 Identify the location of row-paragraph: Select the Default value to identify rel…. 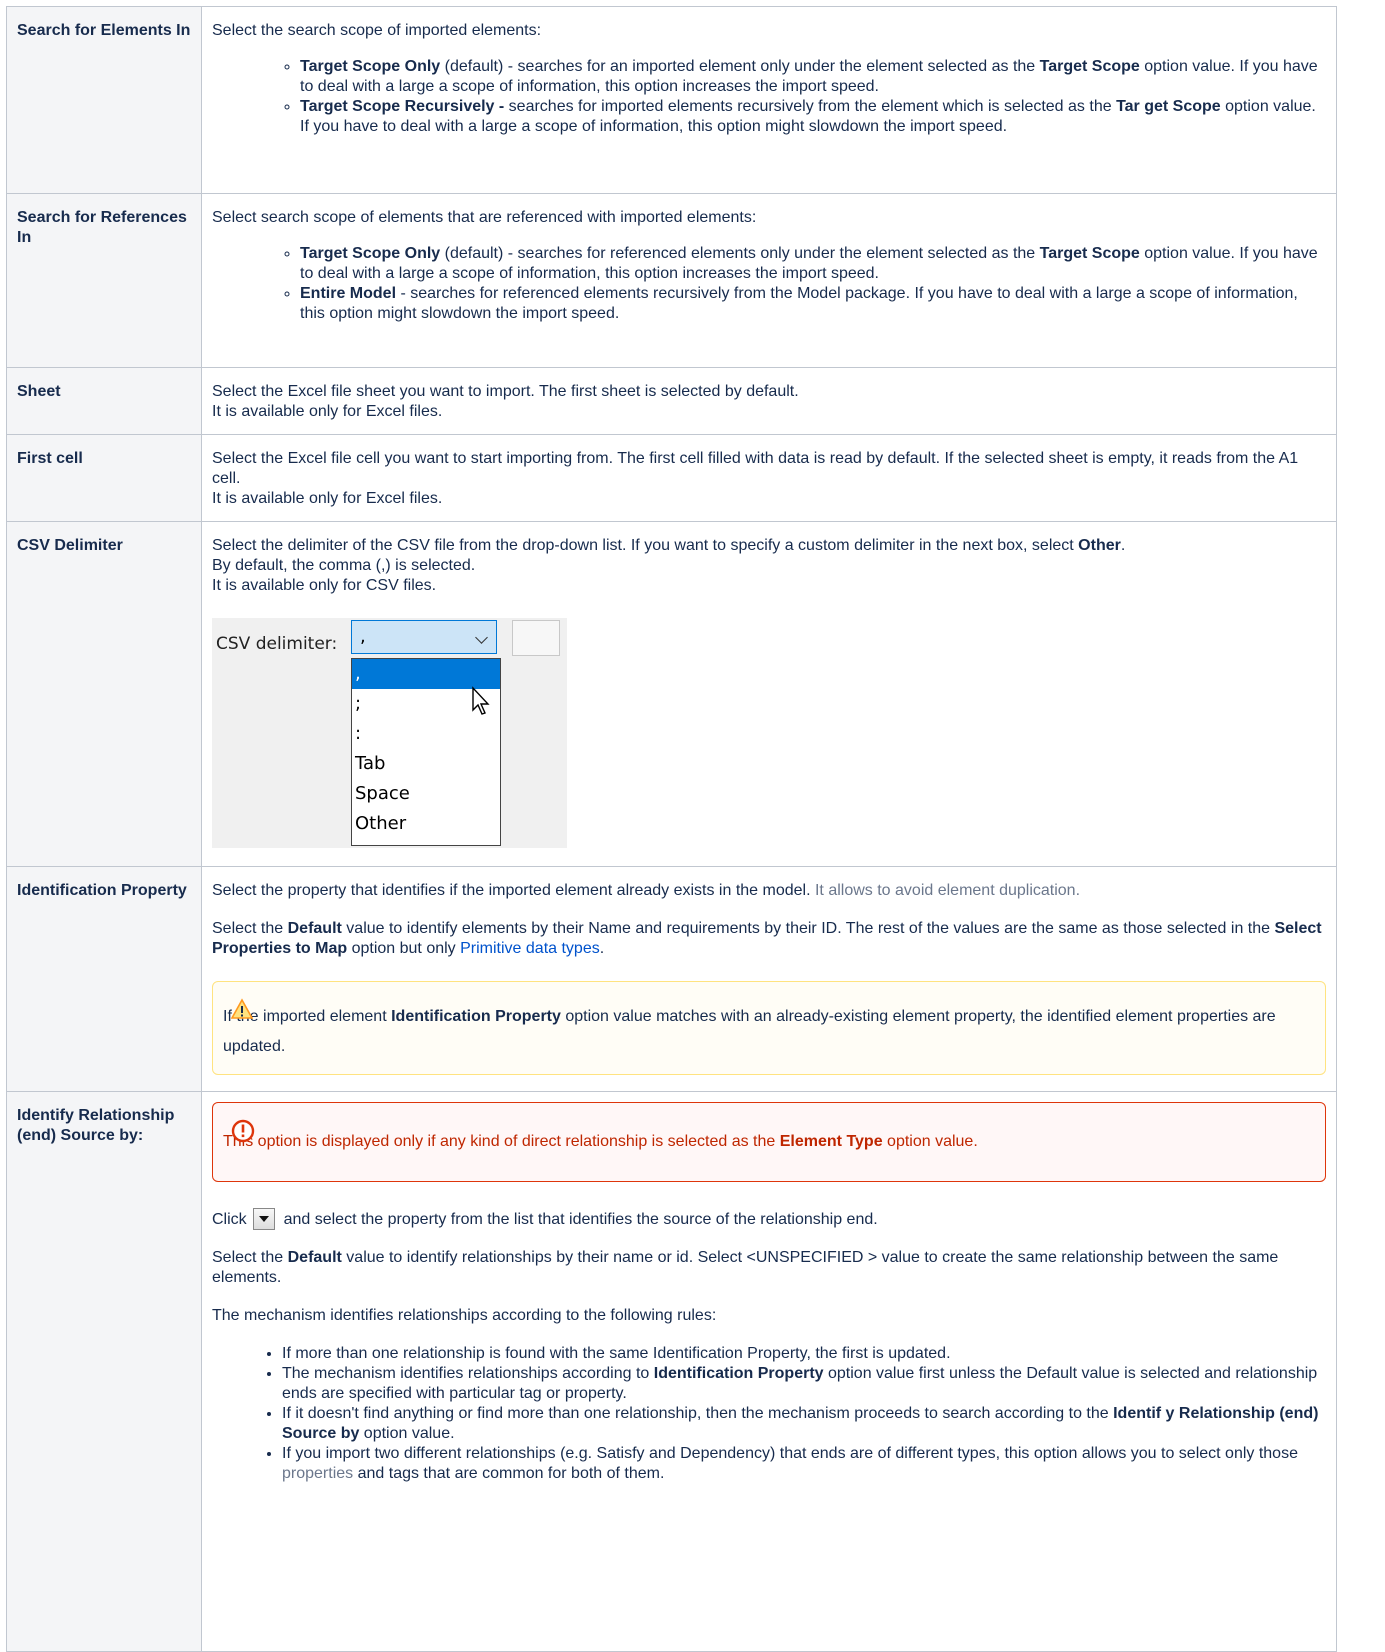
(745, 1267).